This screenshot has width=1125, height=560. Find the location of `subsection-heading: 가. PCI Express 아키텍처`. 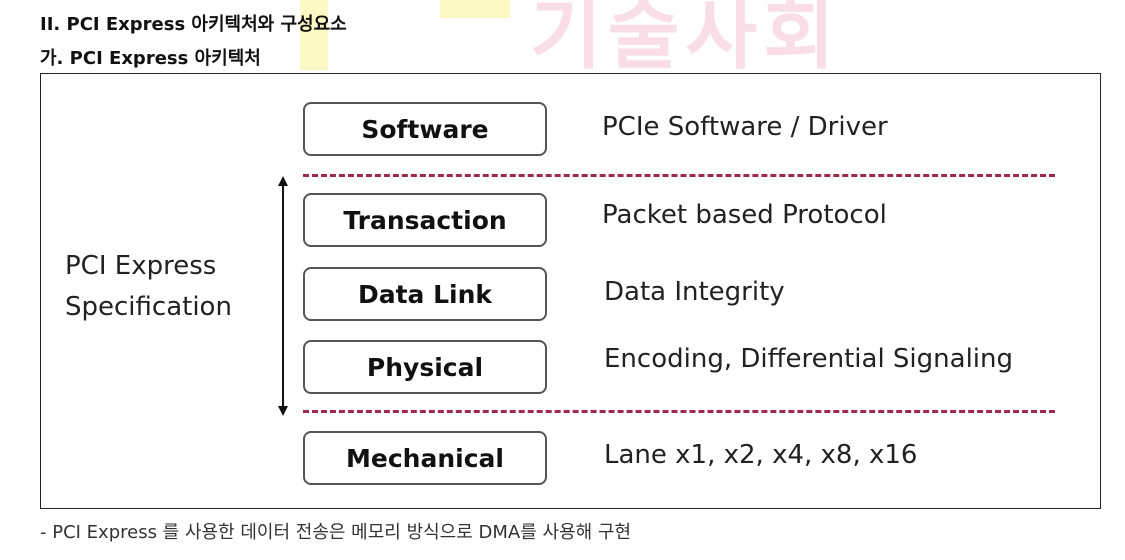

subsection-heading: 가. PCI Express 아키텍처 is located at coordinates (150, 58).